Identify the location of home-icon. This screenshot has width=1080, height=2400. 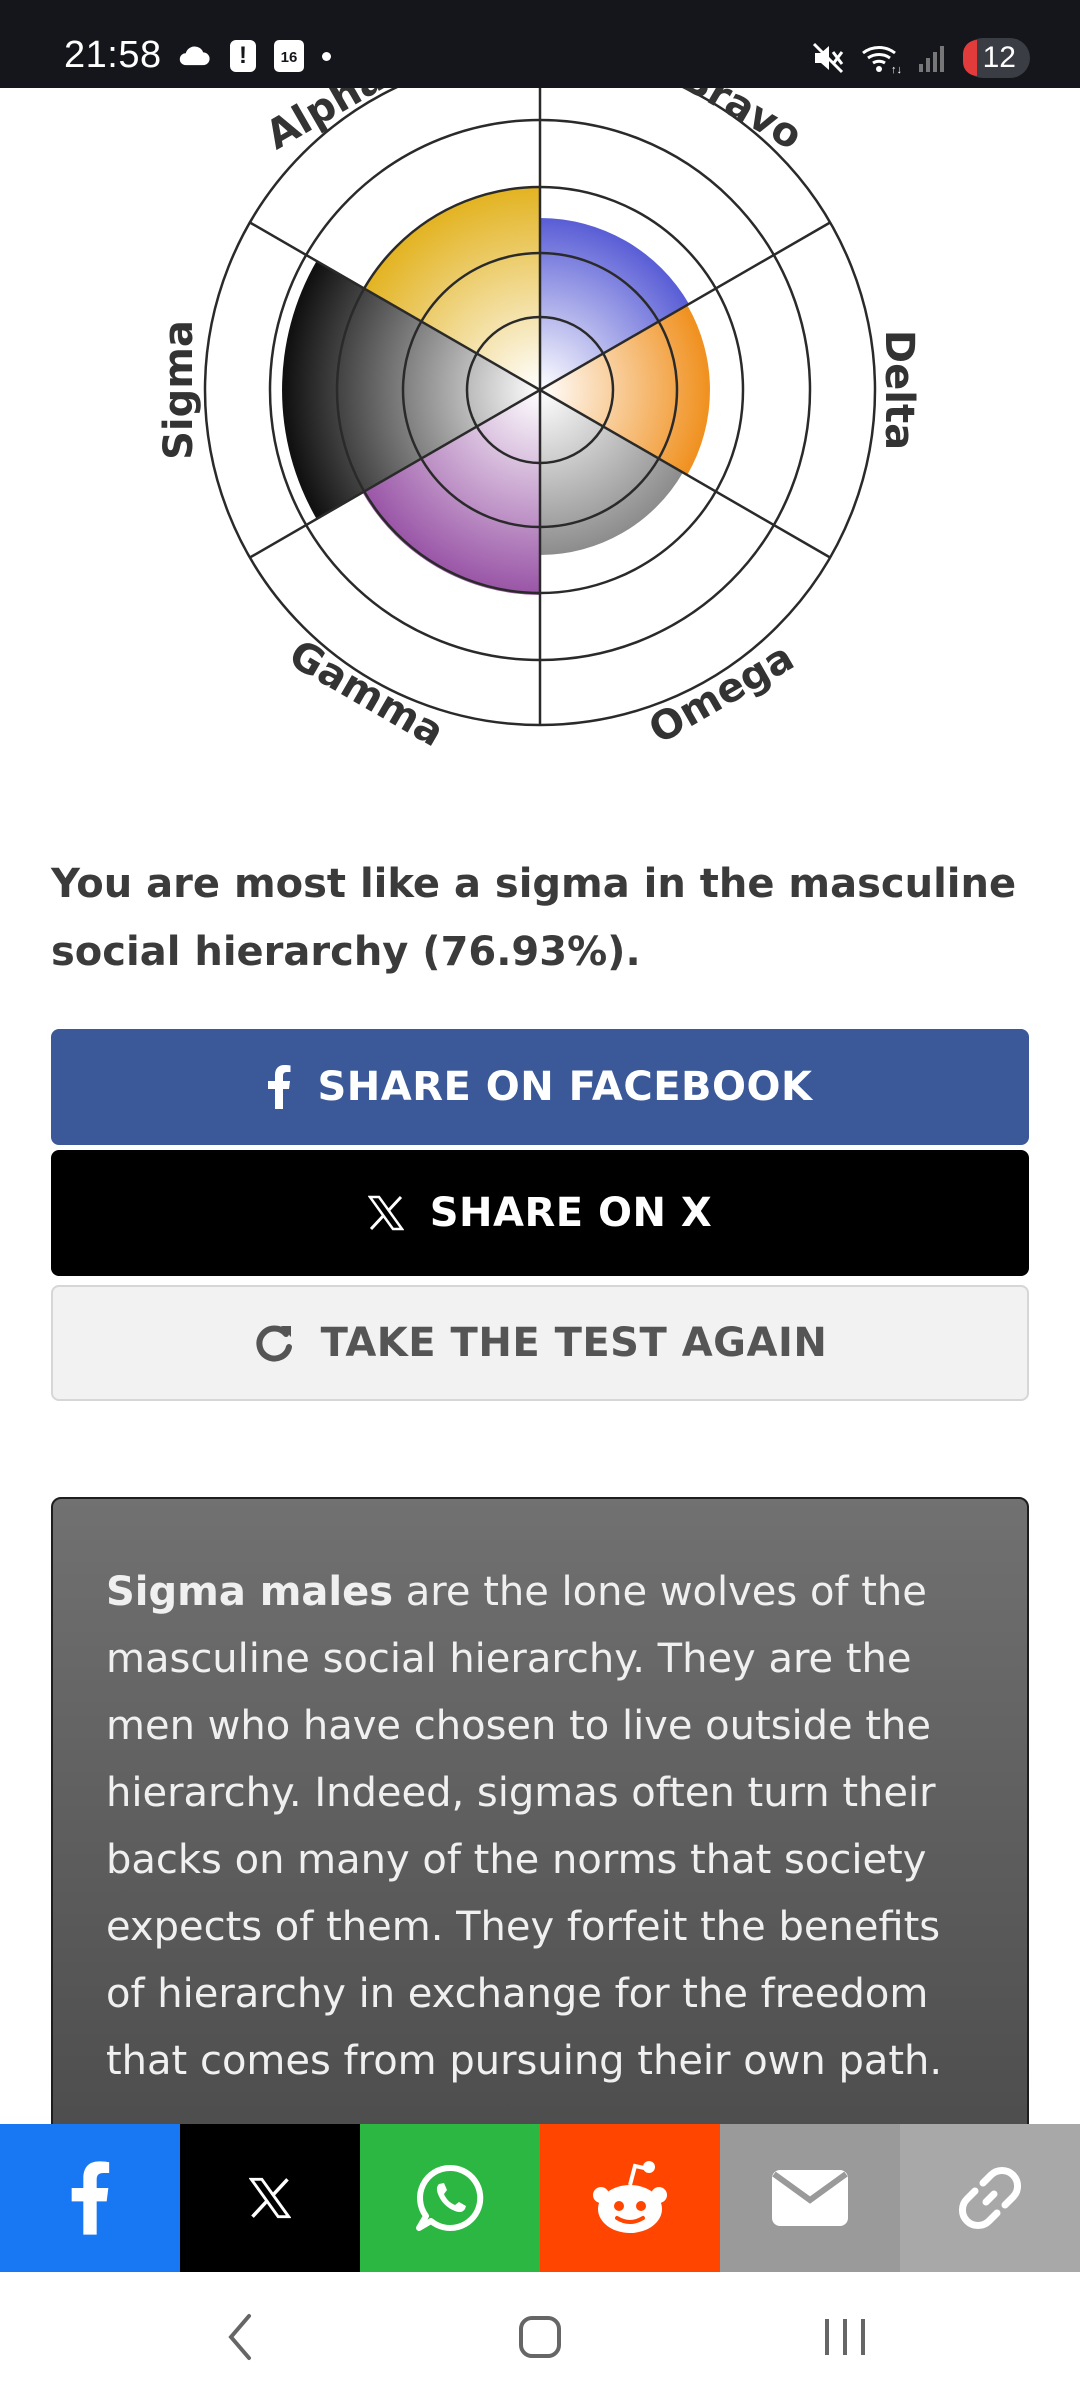
(540, 2337).